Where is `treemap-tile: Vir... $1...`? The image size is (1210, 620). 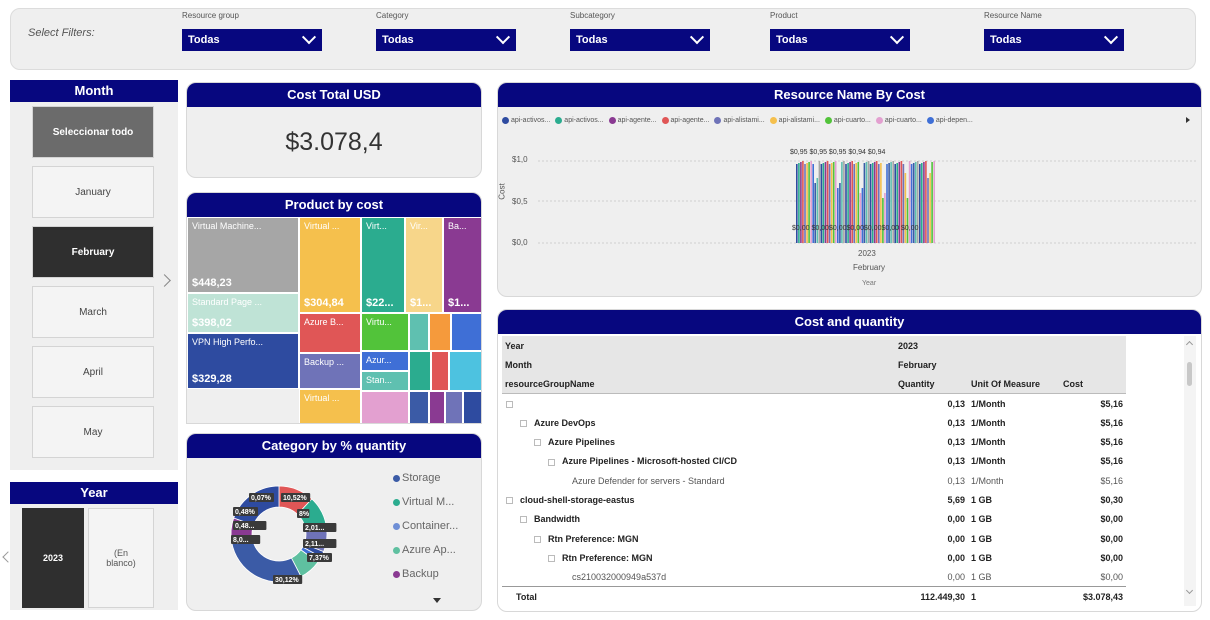
treemap-tile: Vir... $1... is located at coordinates (424, 265).